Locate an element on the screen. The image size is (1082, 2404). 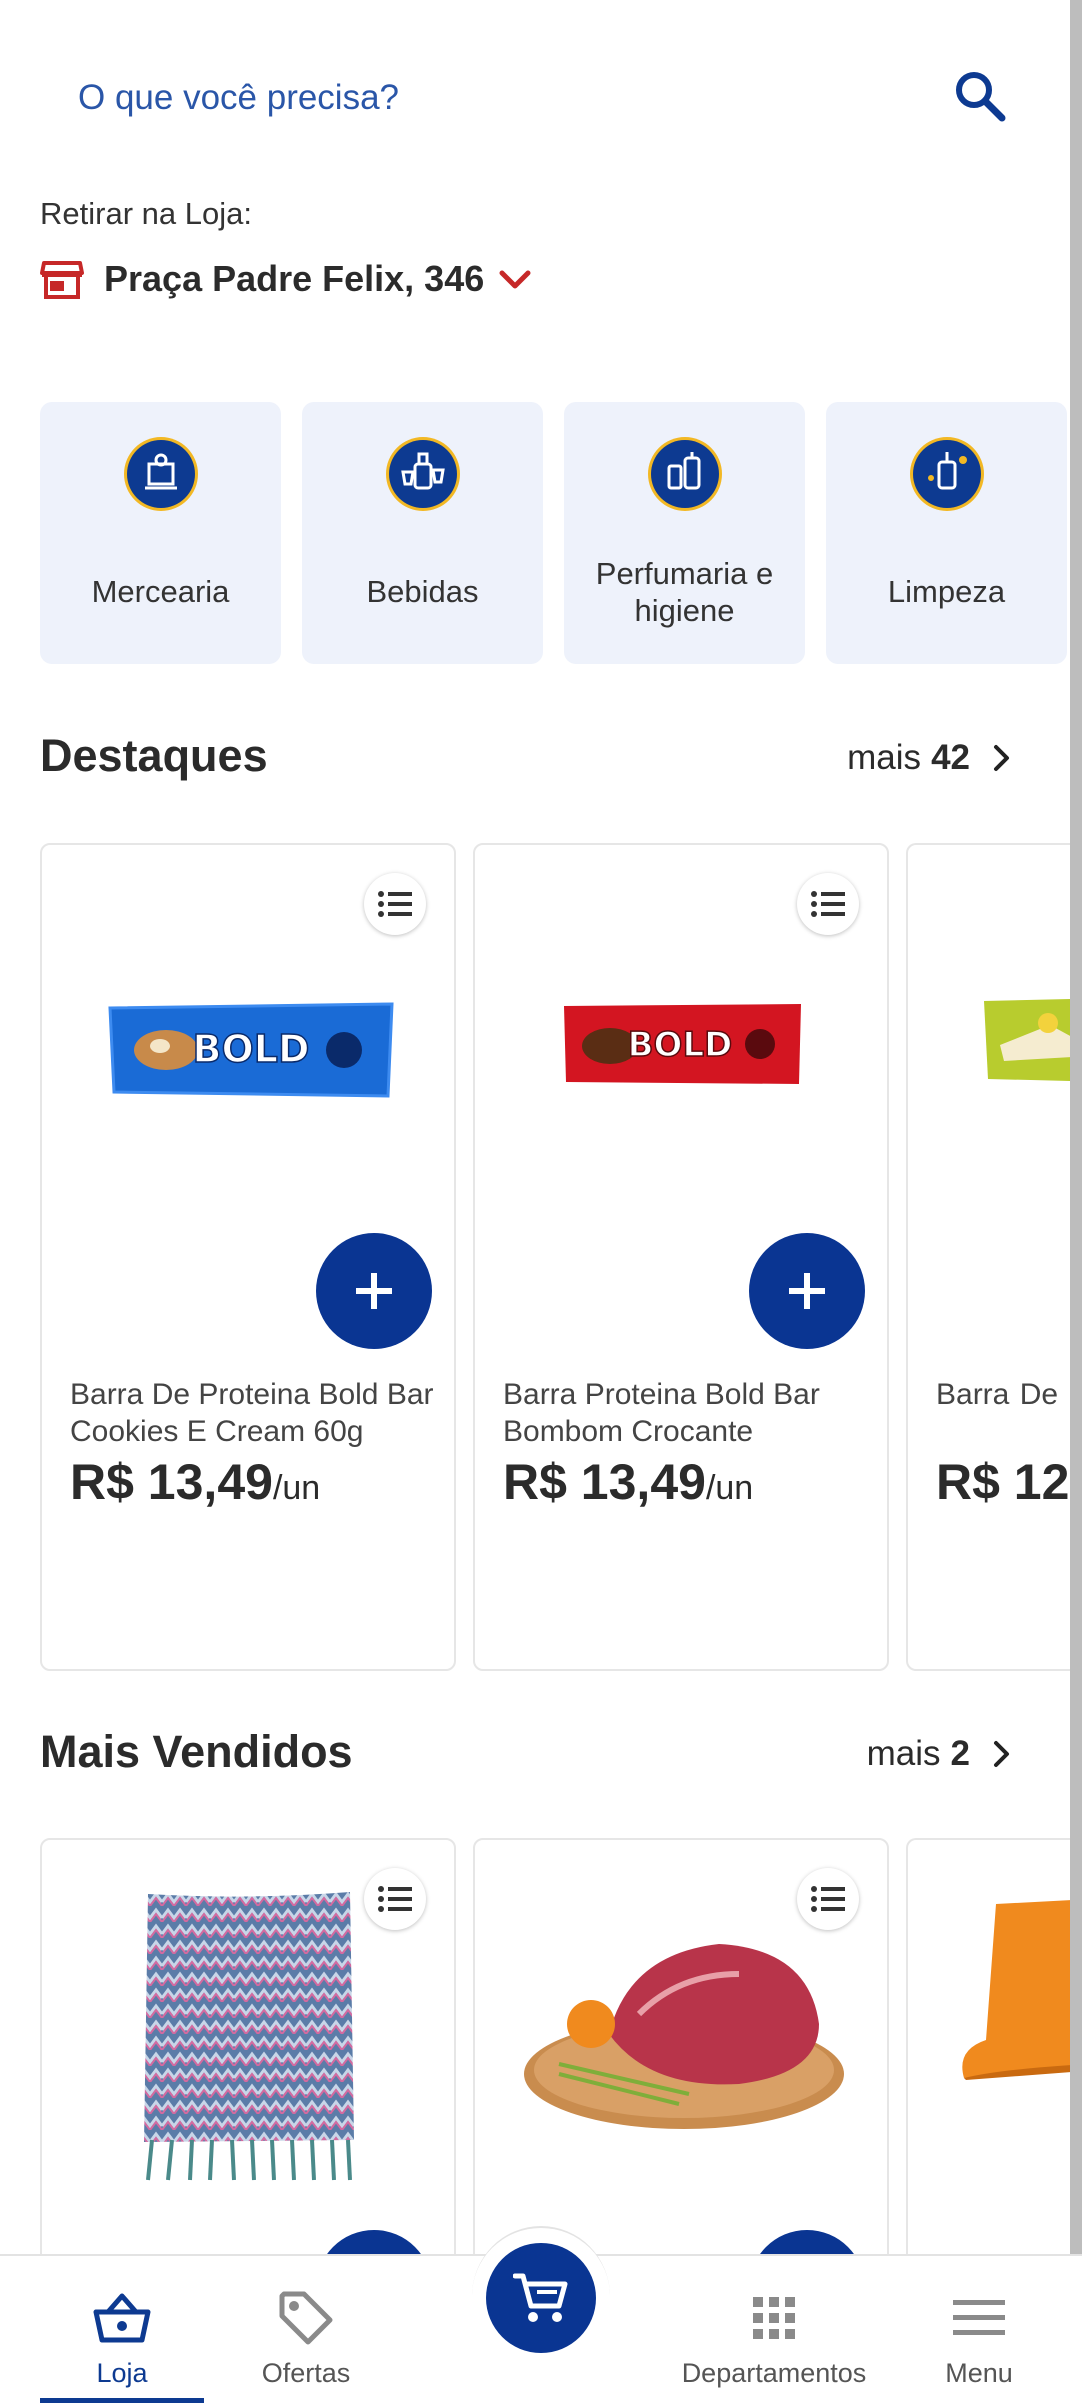
store-selector: Praça Padre Felix, 346 is located at coordinates (286, 279).